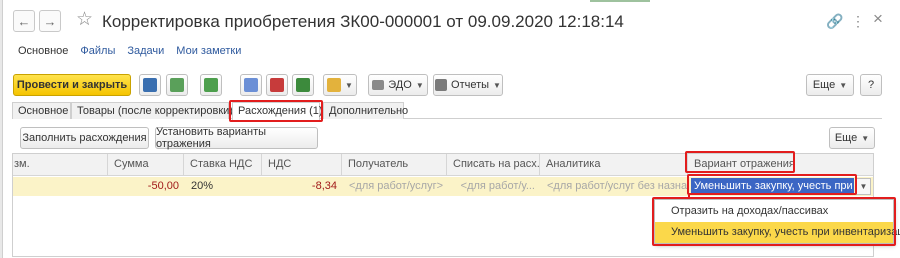 The width and height of the screenshot is (900, 258). What do you see at coordinates (1, 129) in the screenshot?
I see `left-edge` at bounding box center [1, 129].